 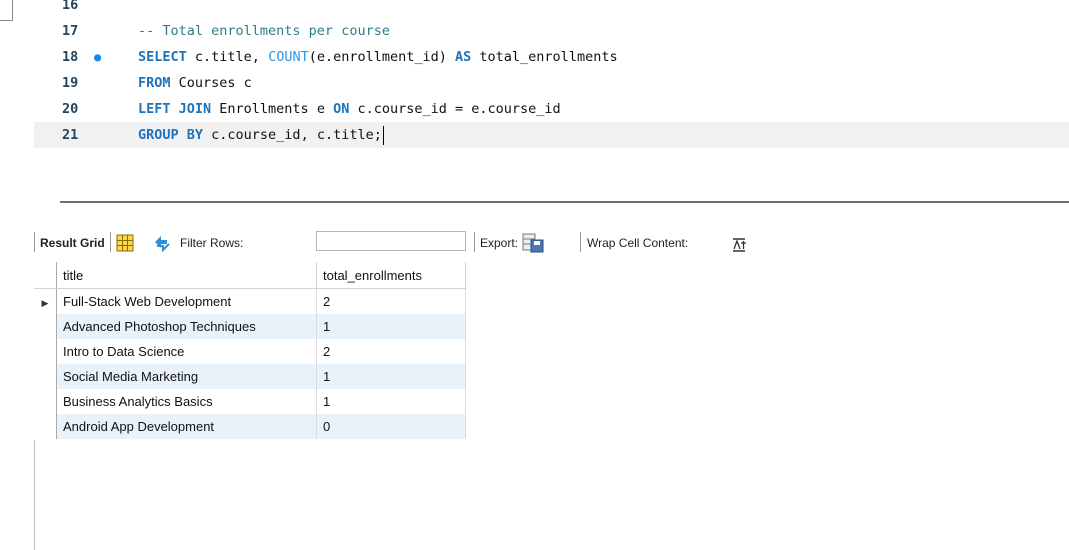 What do you see at coordinates (740, 249) in the screenshot?
I see `wrap-cell-icon` at bounding box center [740, 249].